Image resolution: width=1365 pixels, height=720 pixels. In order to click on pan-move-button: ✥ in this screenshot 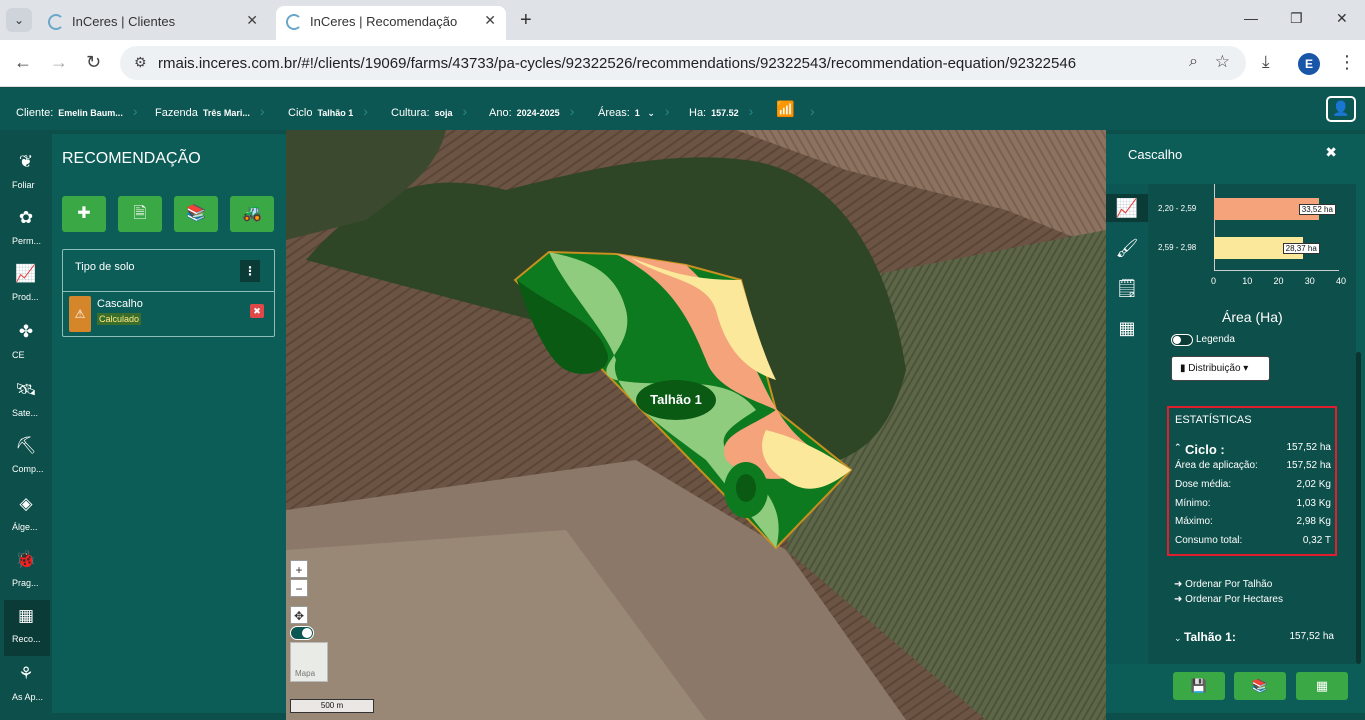, I will do `click(299, 615)`.